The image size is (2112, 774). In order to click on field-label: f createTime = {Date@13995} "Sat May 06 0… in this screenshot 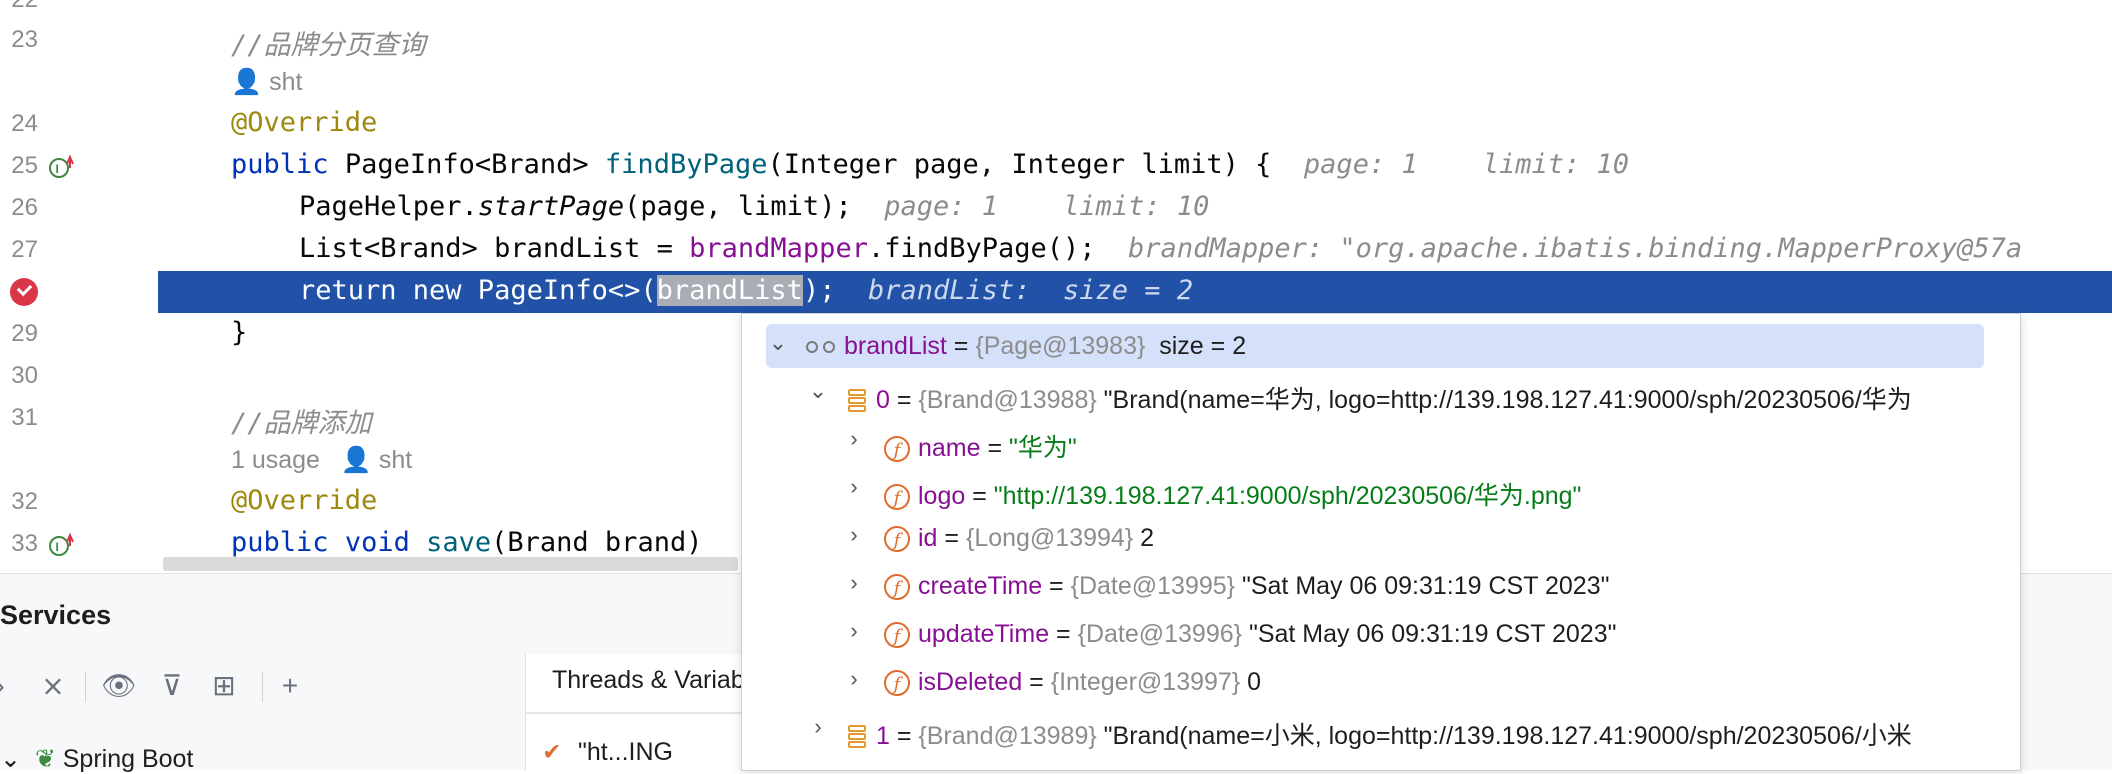, I will do `click(1247, 586)`.